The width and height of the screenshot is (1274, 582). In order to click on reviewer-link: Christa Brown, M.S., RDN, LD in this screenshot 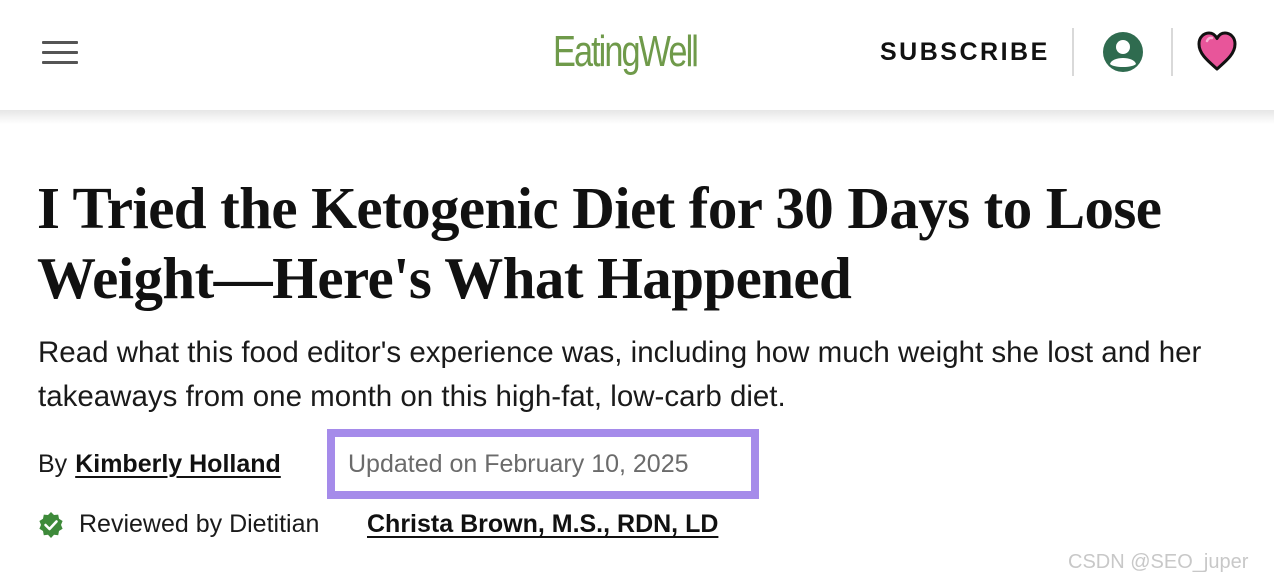, I will do `click(542, 524)`.